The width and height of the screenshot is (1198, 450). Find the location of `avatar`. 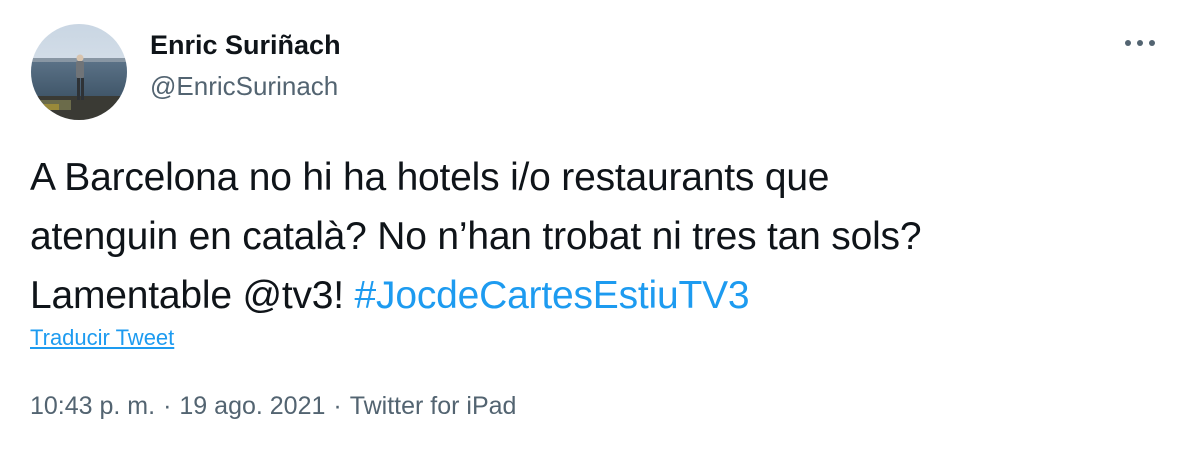

avatar is located at coordinates (79, 72).